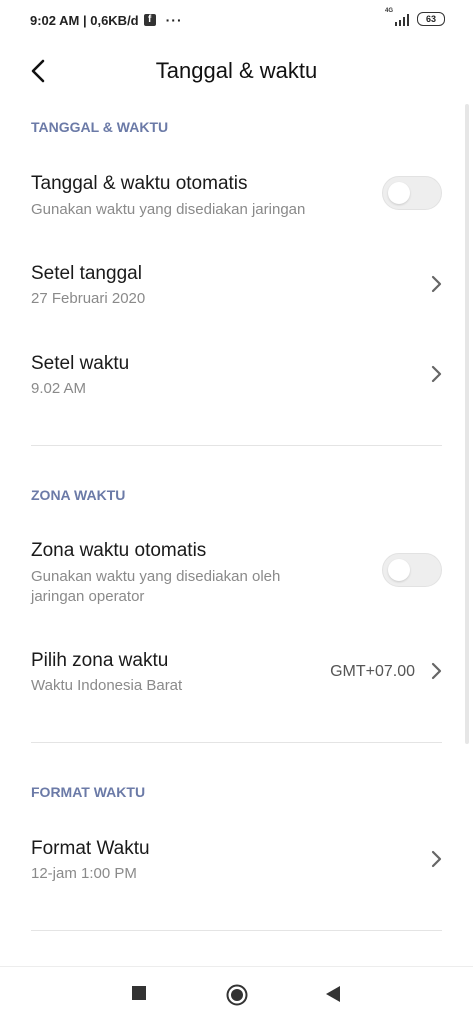 This screenshot has height=1025, width=473. Describe the element at coordinates (100, 660) in the screenshot. I see `pick-time-zone-title: Pilih zona waktu` at that location.